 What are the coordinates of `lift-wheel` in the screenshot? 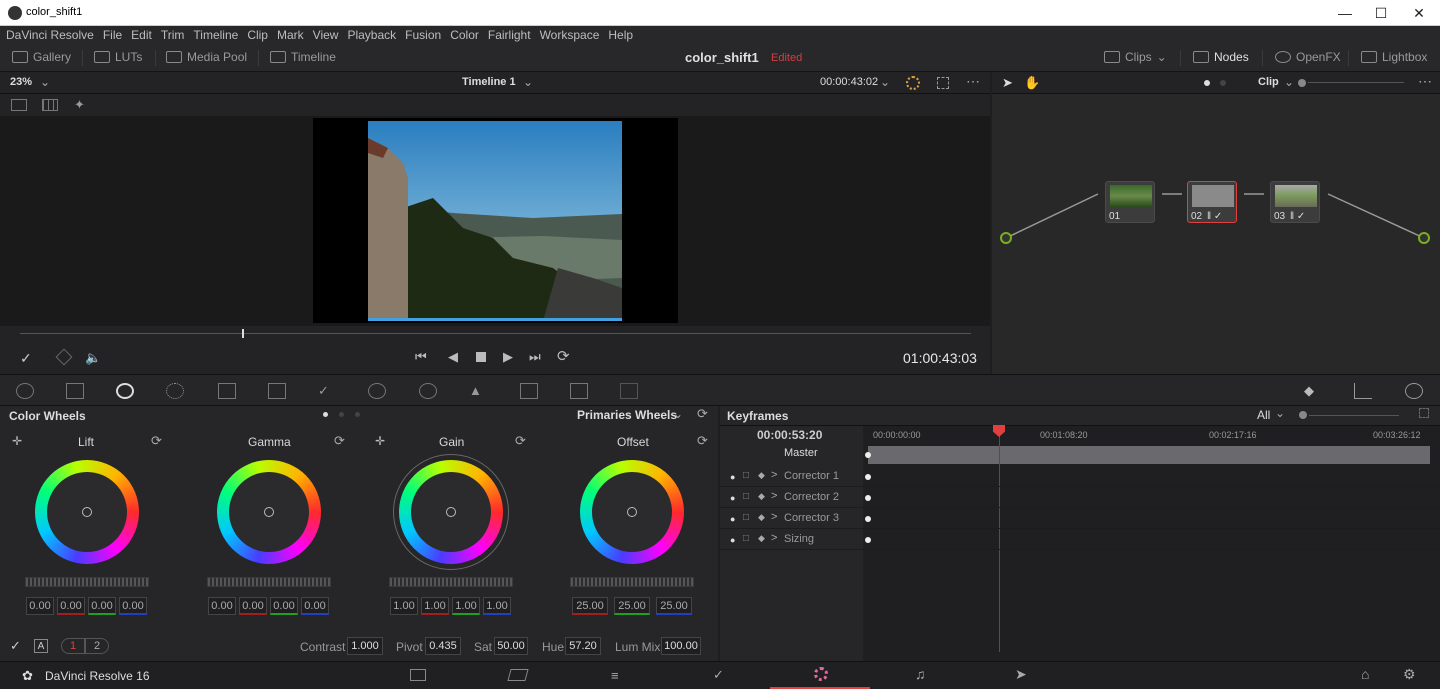 It's located at (87, 512).